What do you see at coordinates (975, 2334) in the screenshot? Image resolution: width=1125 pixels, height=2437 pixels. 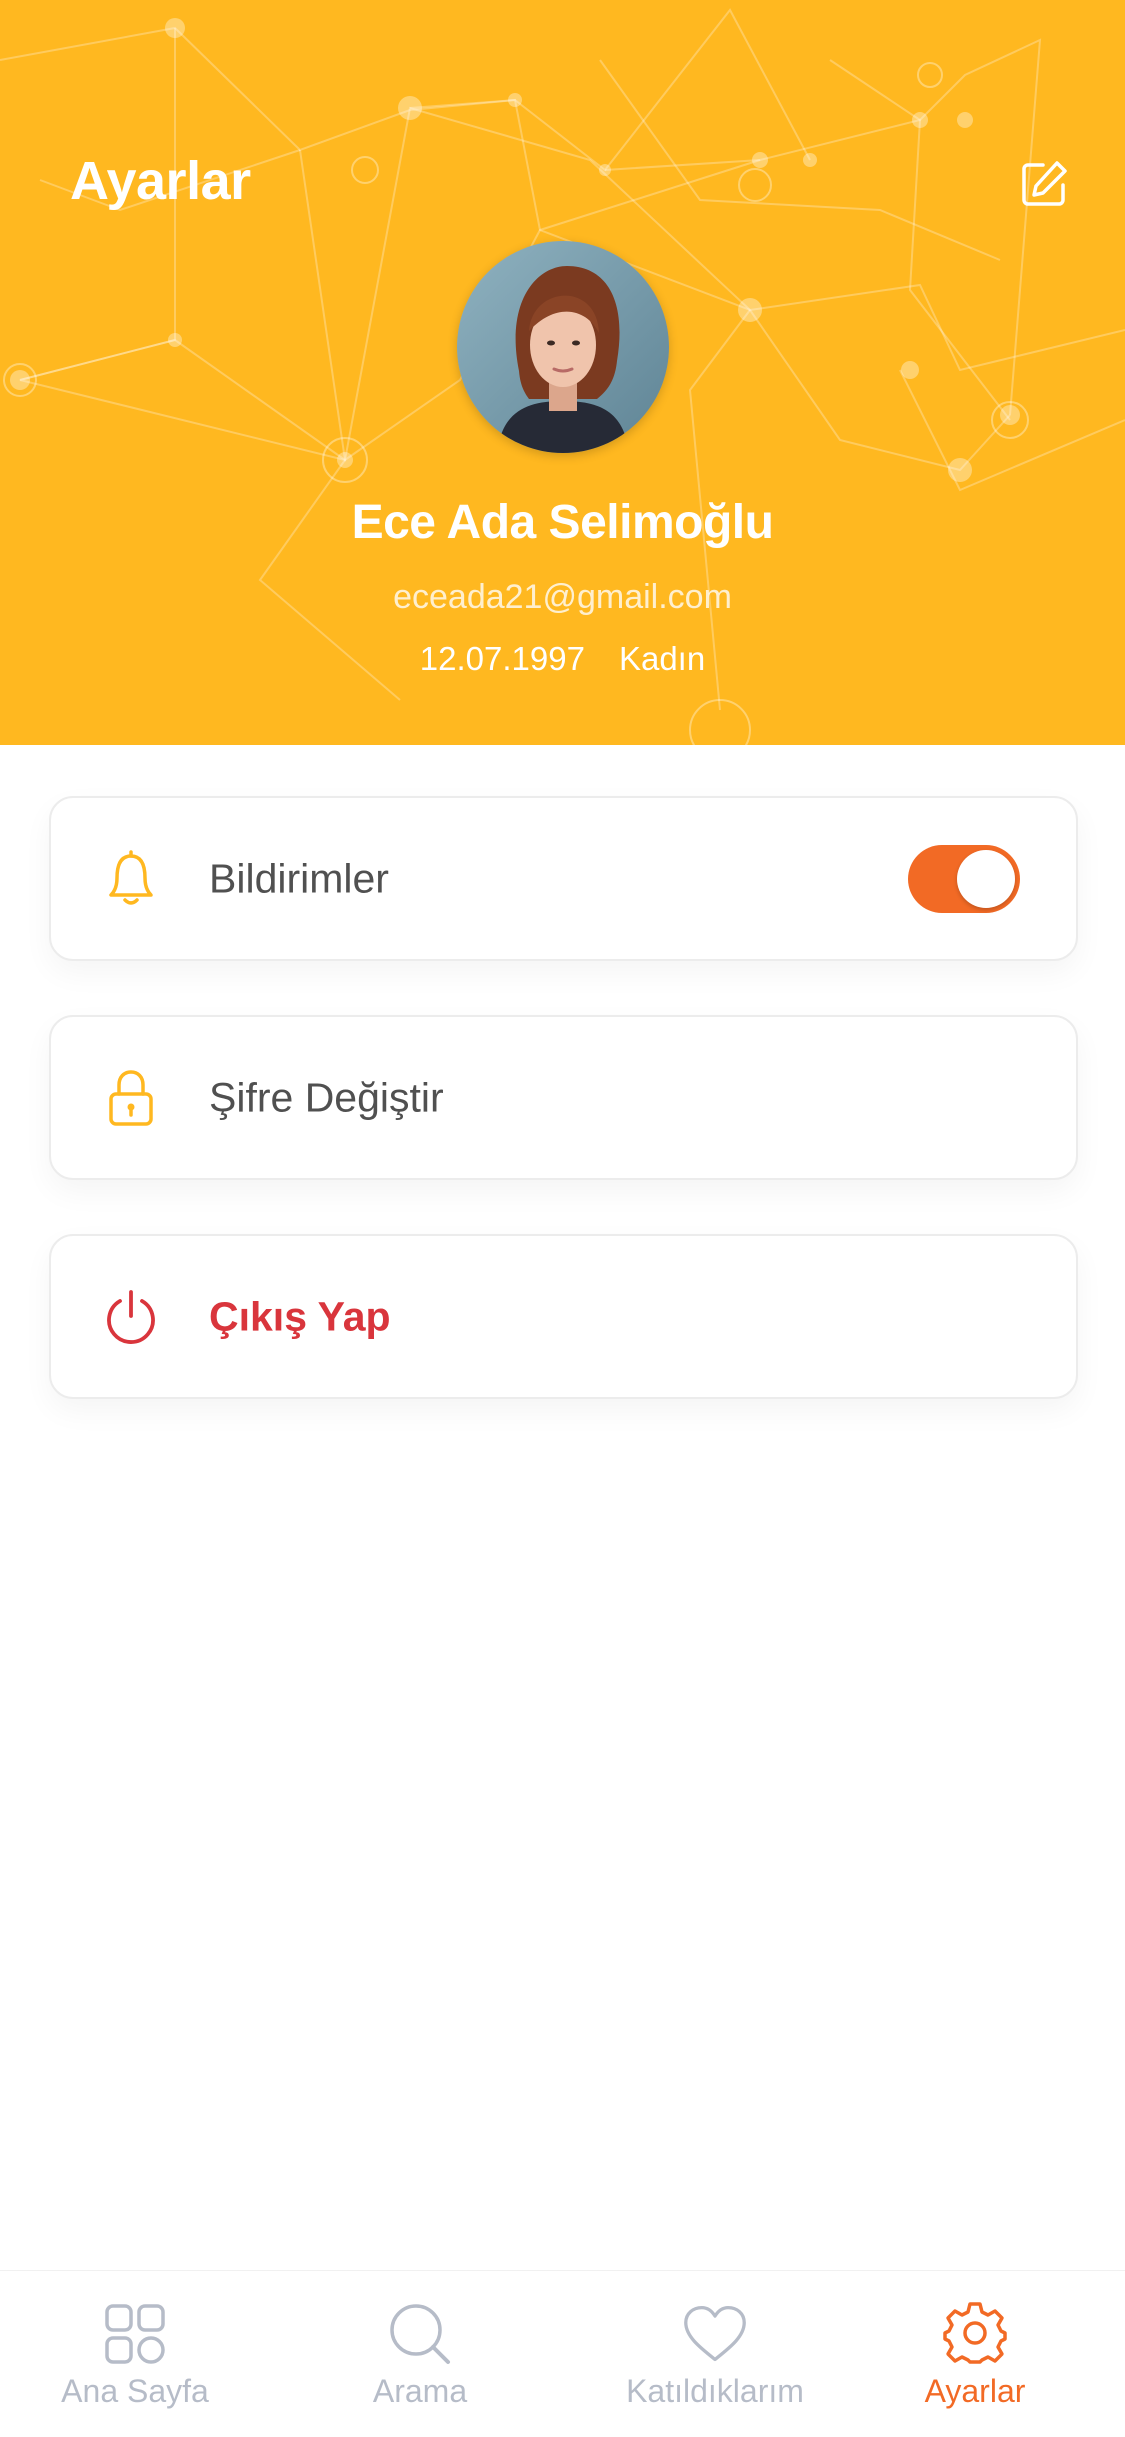 I see `gear-icon` at bounding box center [975, 2334].